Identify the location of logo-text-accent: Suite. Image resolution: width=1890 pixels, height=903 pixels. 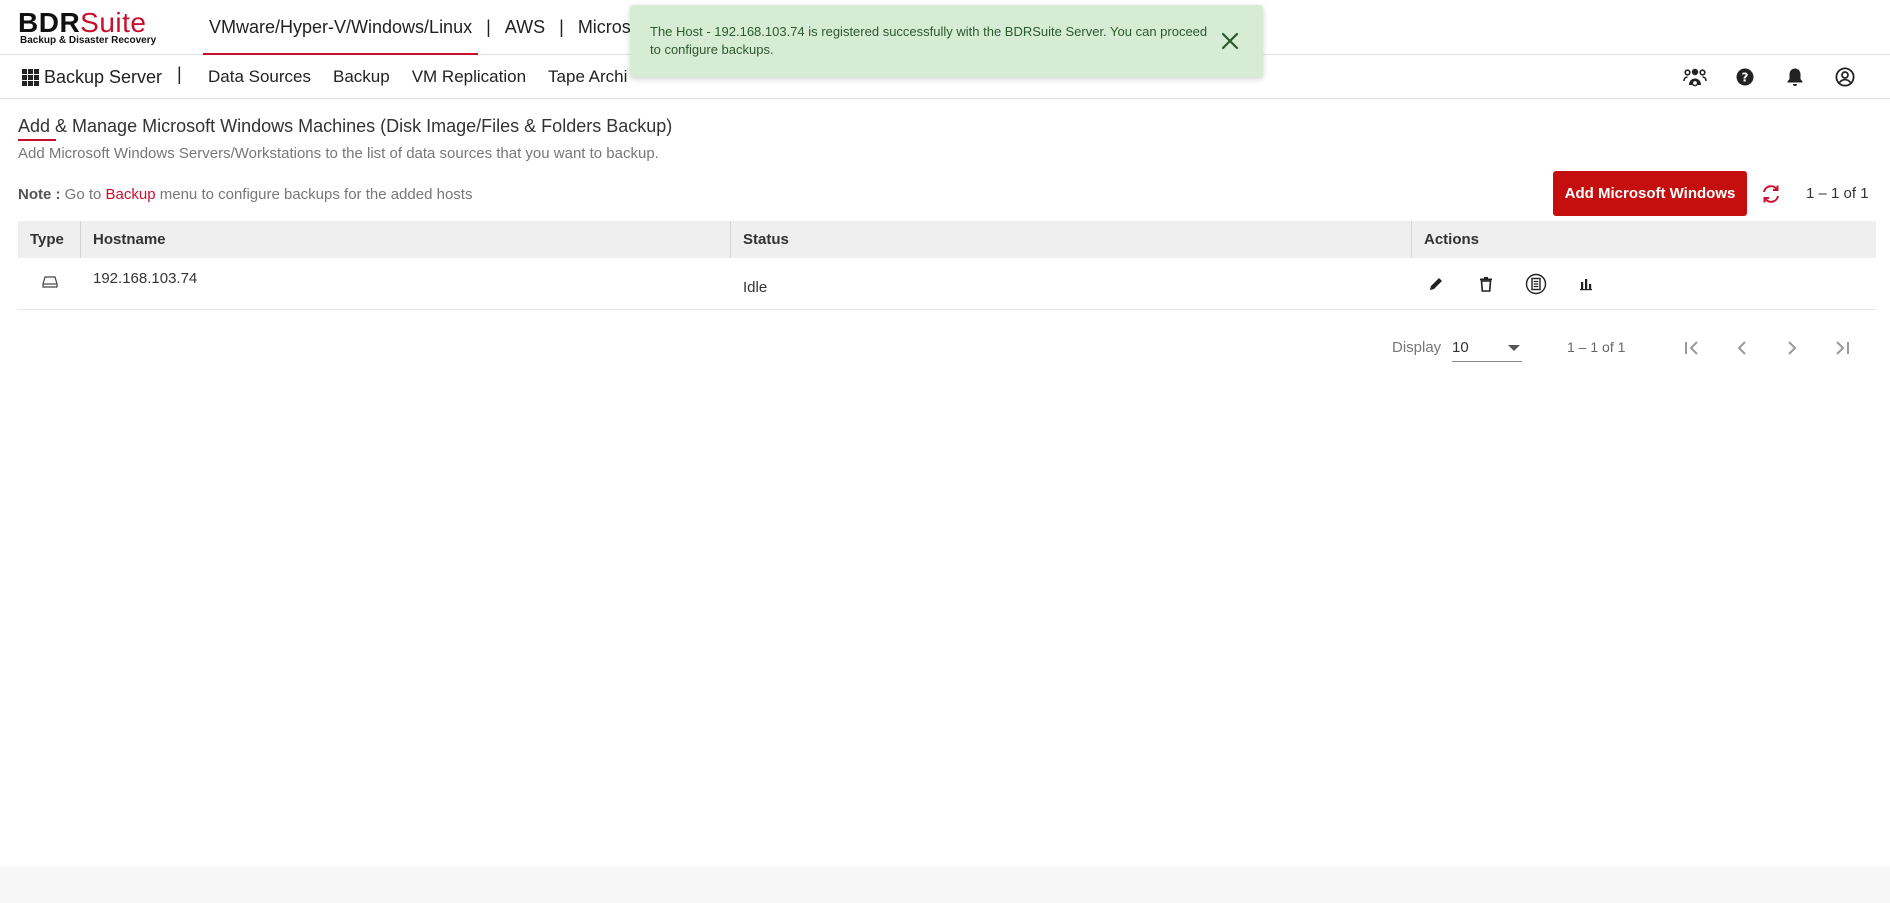
(113, 22).